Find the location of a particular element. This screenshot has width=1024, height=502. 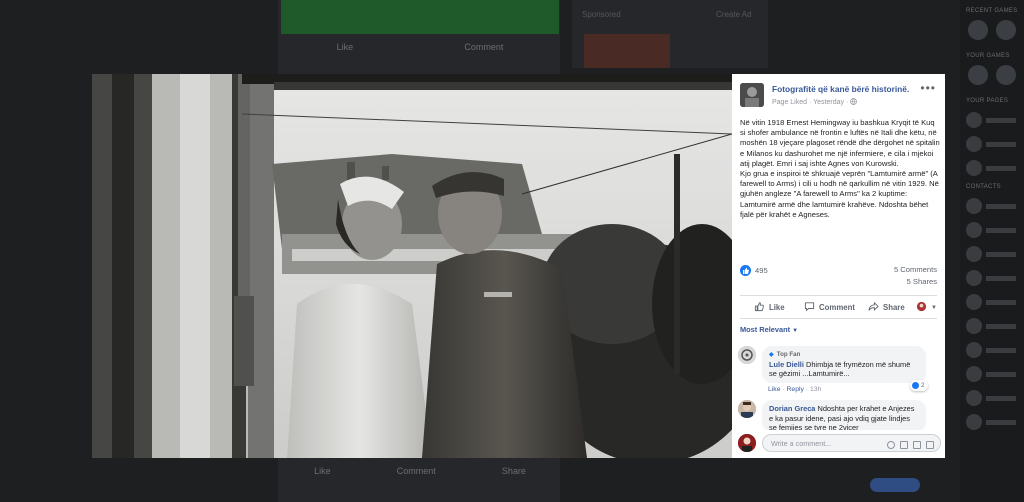

reaction-audience-button: ▼ is located at coordinates (926, 307).